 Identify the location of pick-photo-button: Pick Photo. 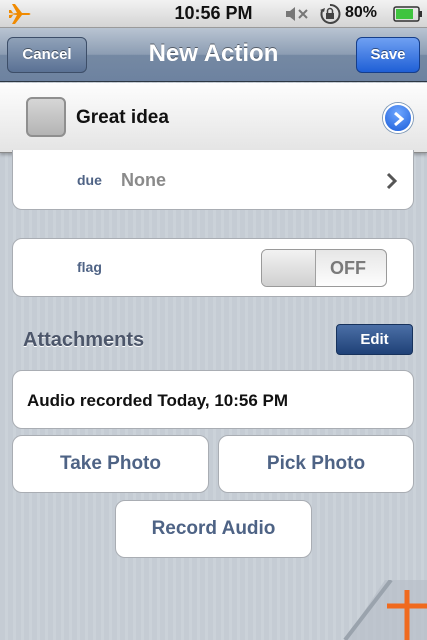
(316, 464).